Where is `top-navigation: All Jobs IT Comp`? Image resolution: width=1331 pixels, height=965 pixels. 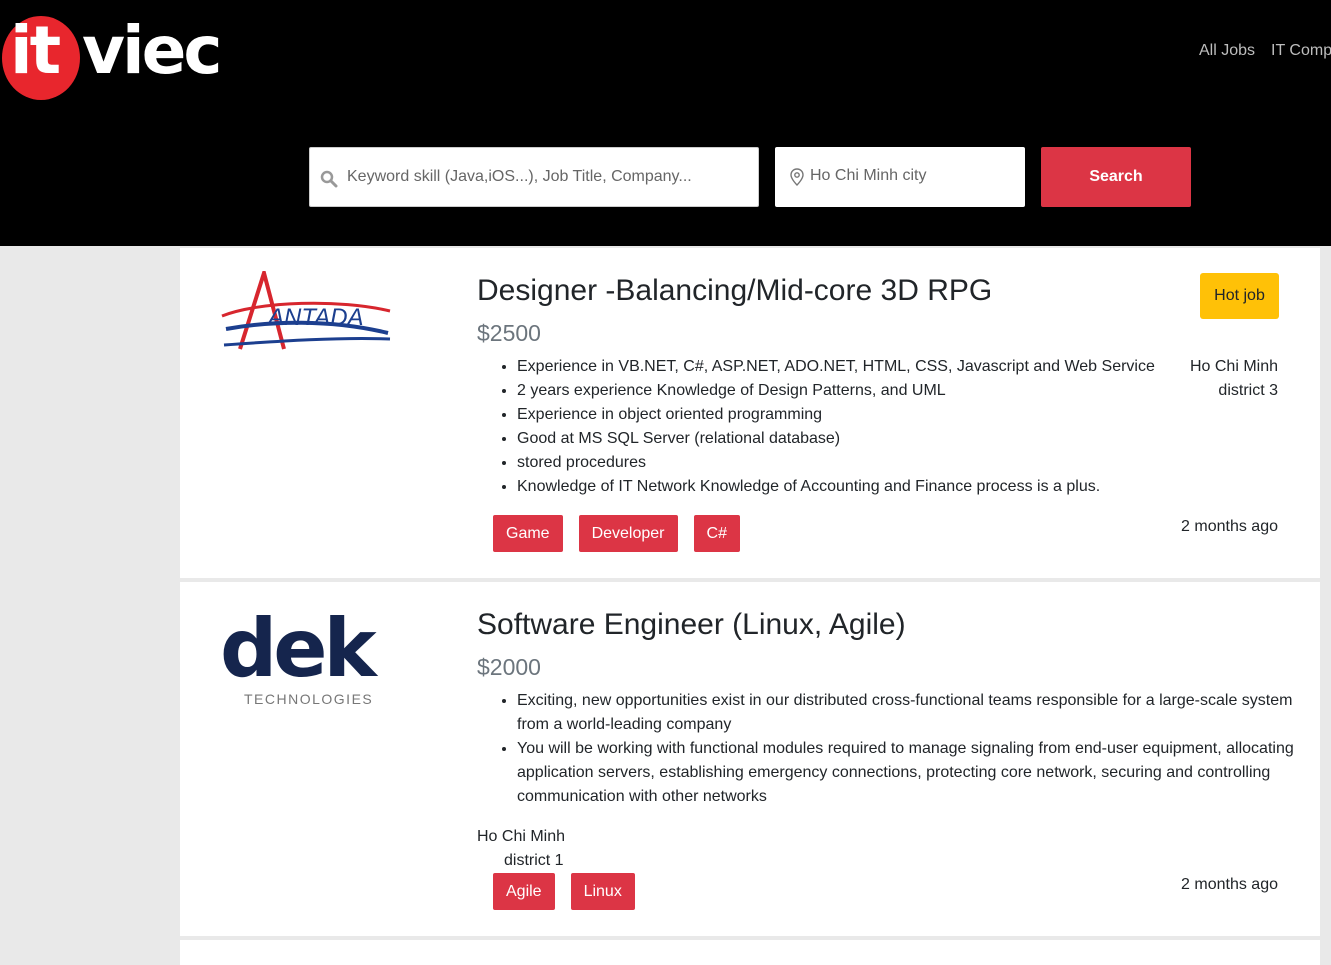 top-navigation: All Jobs IT Comp is located at coordinates (1265, 51).